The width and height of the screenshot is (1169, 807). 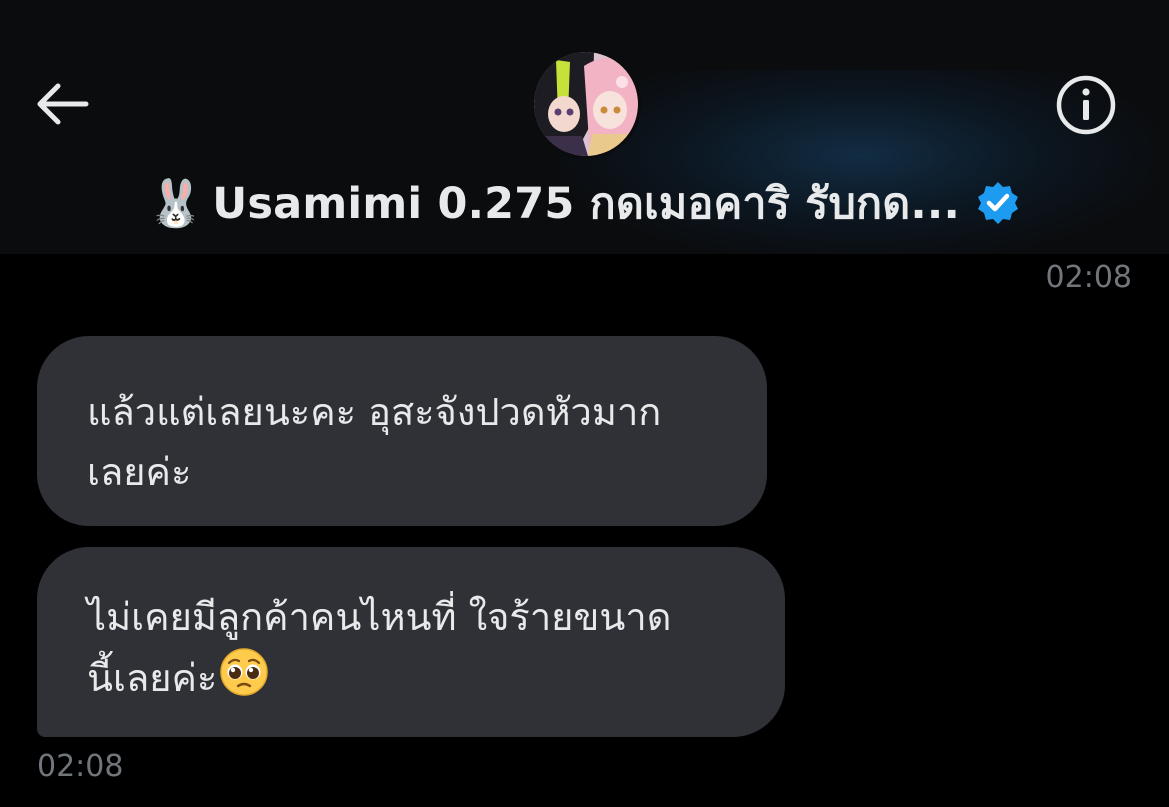 I want to click on arrow-left-icon, so click(x=63, y=104).